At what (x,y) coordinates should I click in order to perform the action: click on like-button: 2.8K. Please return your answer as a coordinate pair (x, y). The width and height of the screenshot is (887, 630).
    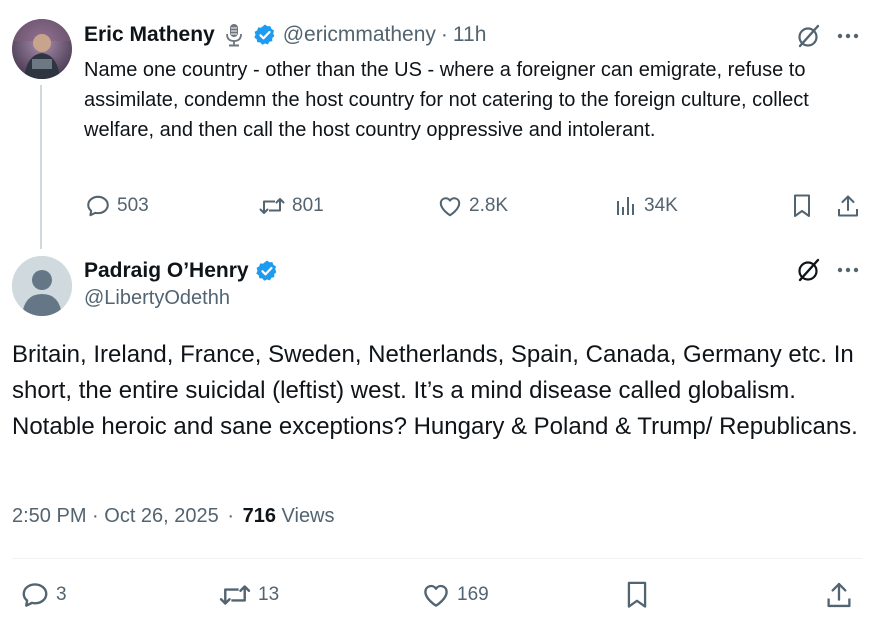
    Looking at the image, I should click on (472, 206).